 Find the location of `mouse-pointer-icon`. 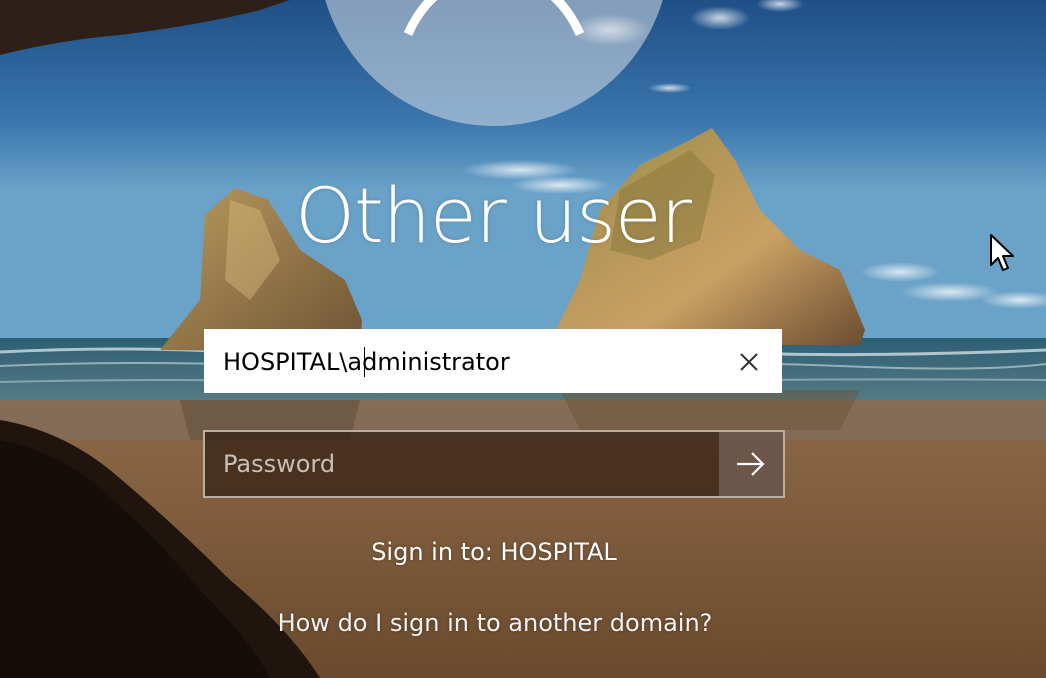

mouse-pointer-icon is located at coordinates (1002, 252).